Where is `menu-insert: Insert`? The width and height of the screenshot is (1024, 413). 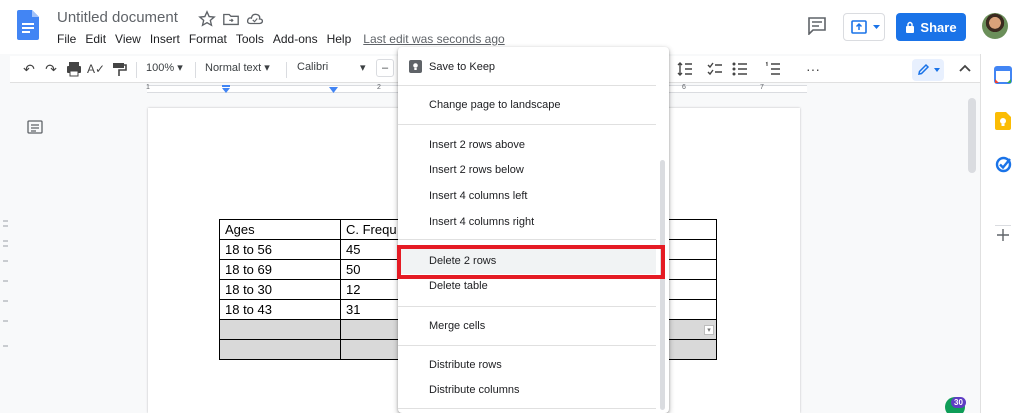
menu-insert: Insert is located at coordinates (165, 41).